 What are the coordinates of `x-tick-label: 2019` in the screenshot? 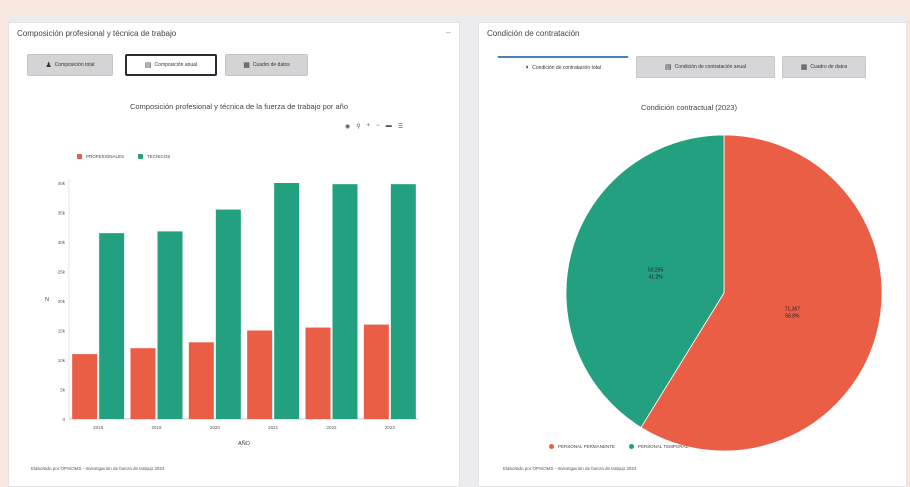 It's located at (156, 427).